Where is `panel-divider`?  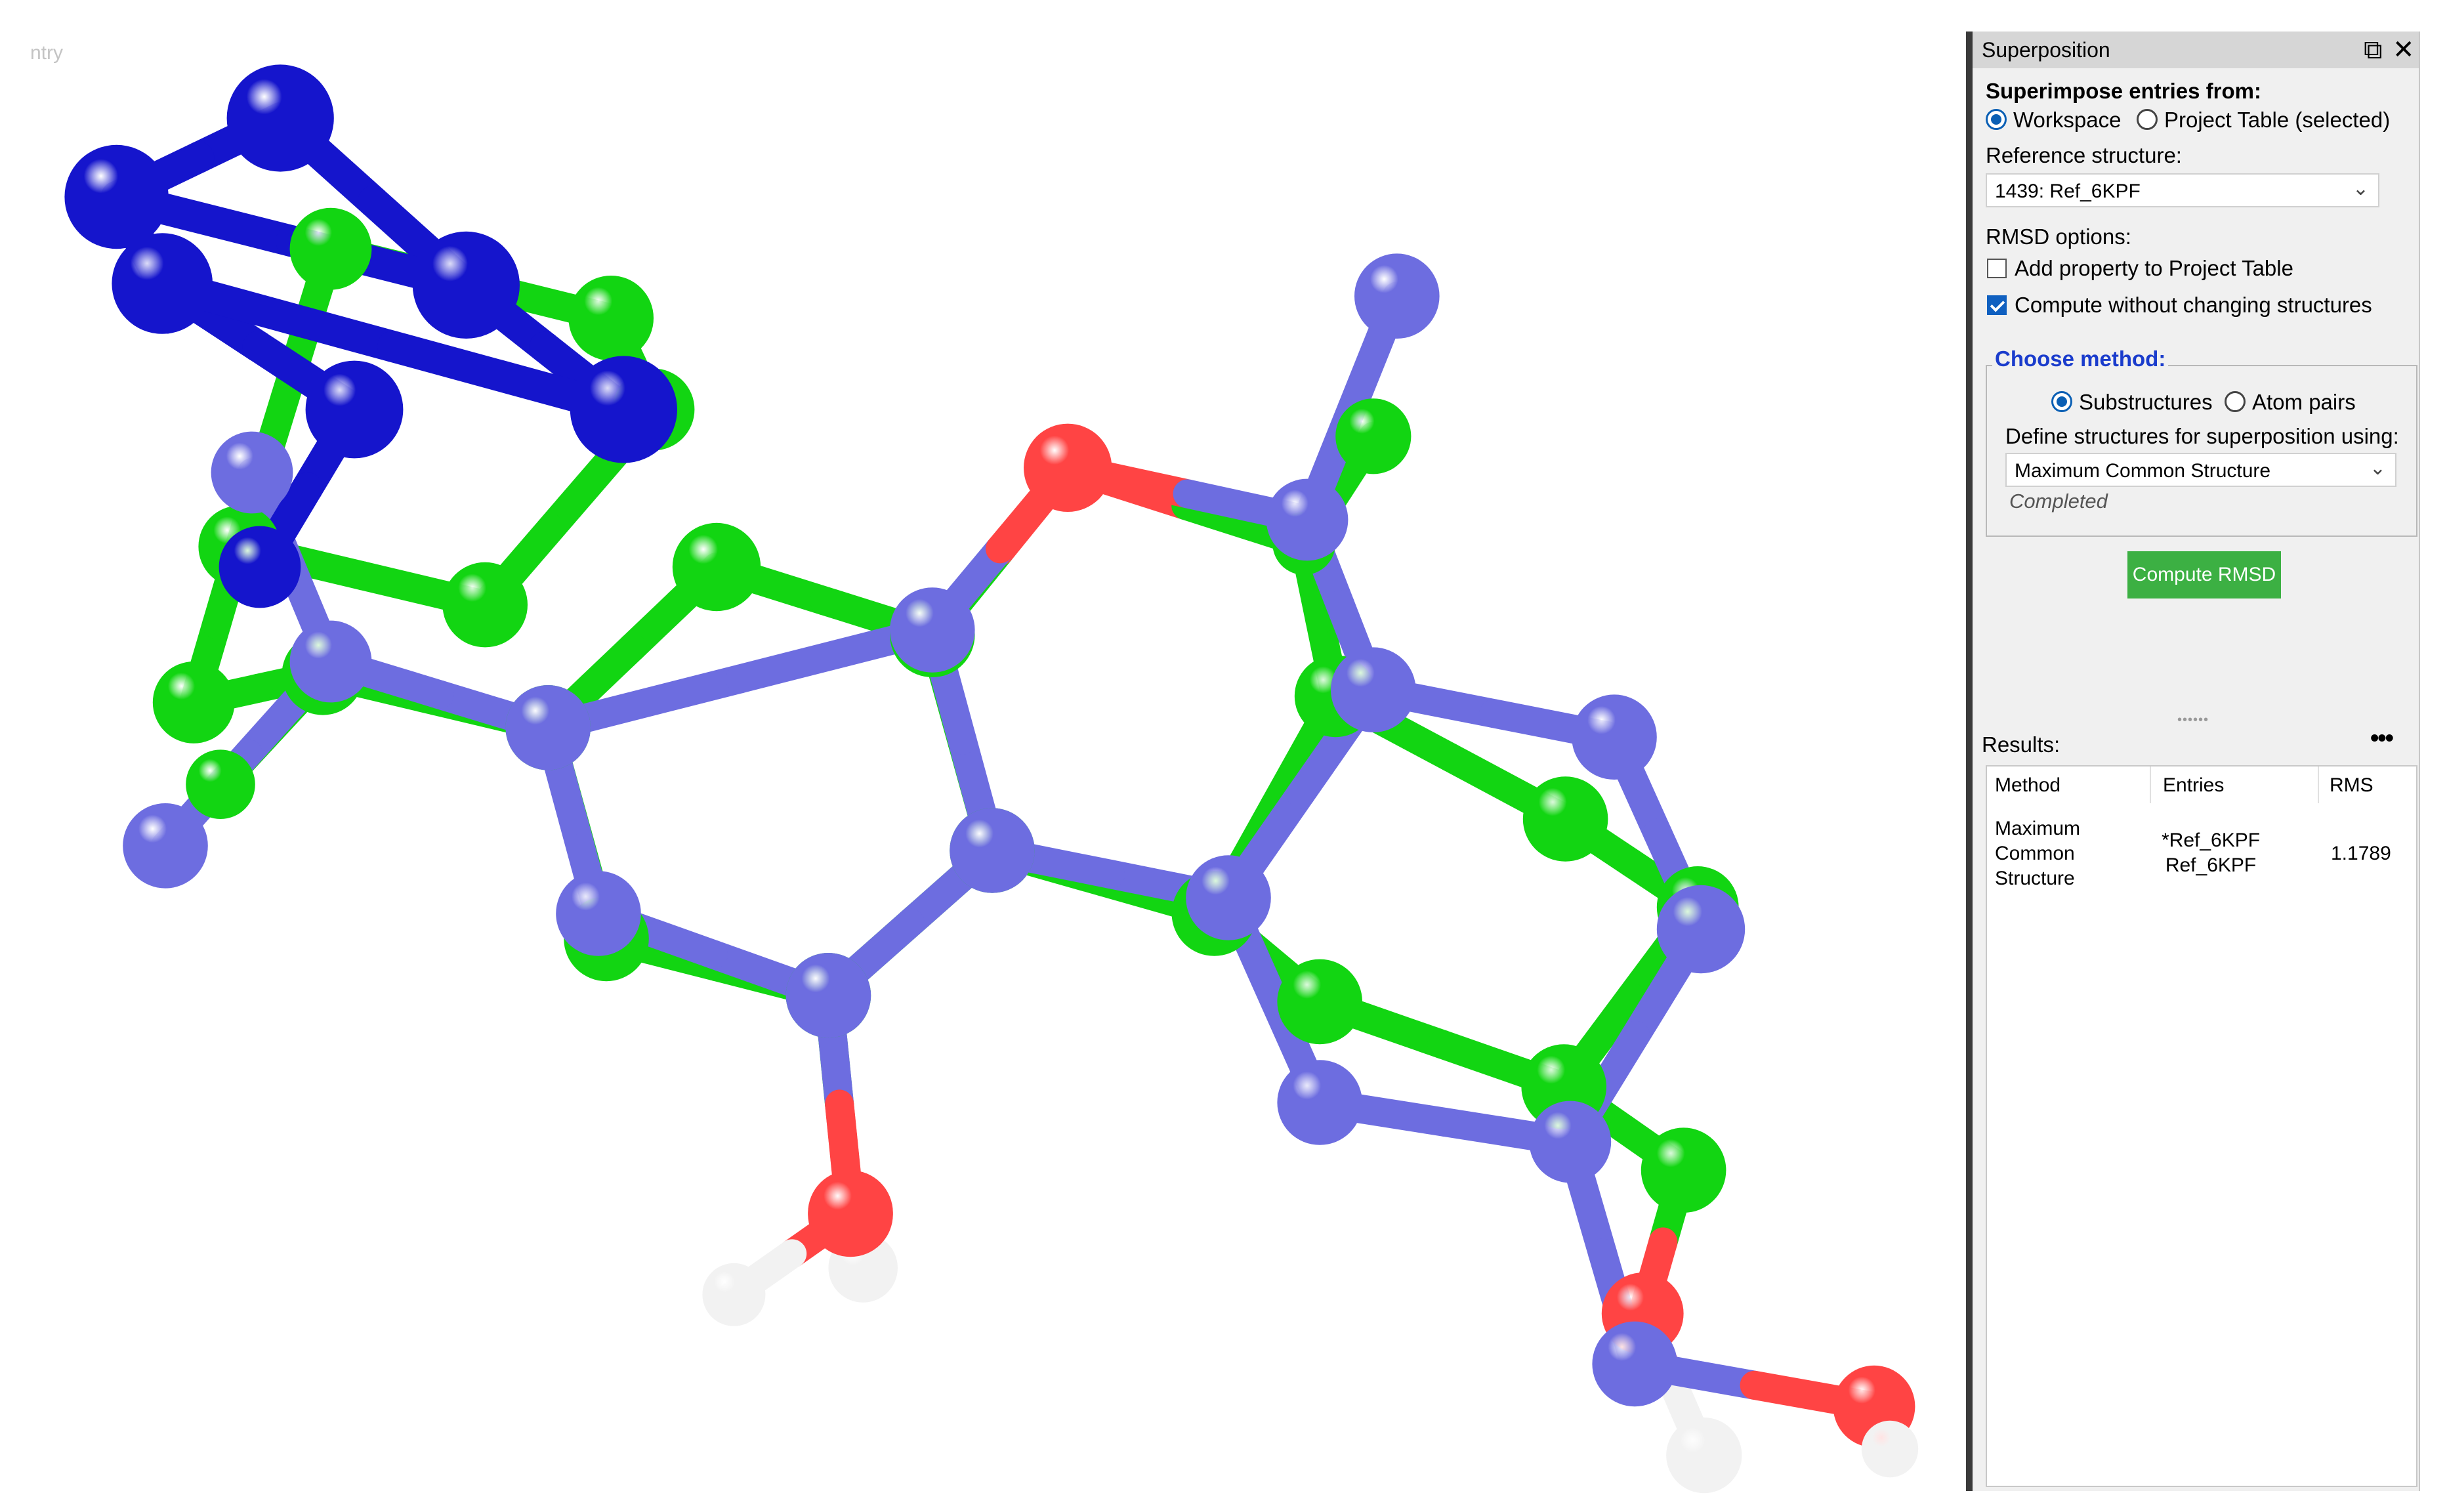
panel-divider is located at coordinates (1969, 761).